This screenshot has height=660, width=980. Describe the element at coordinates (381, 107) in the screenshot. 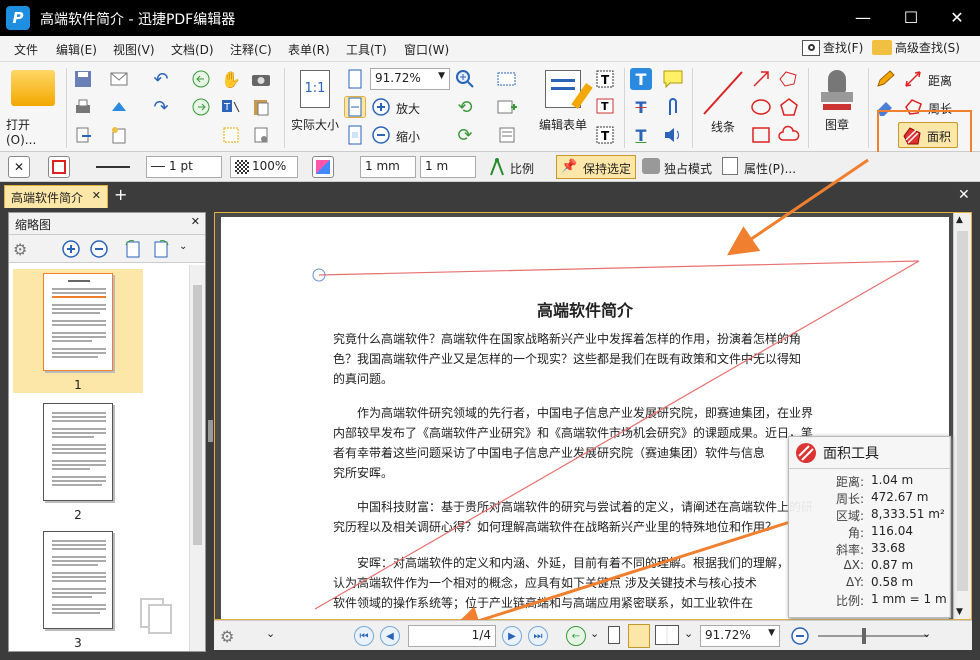

I see `zoom-in-icon` at that location.